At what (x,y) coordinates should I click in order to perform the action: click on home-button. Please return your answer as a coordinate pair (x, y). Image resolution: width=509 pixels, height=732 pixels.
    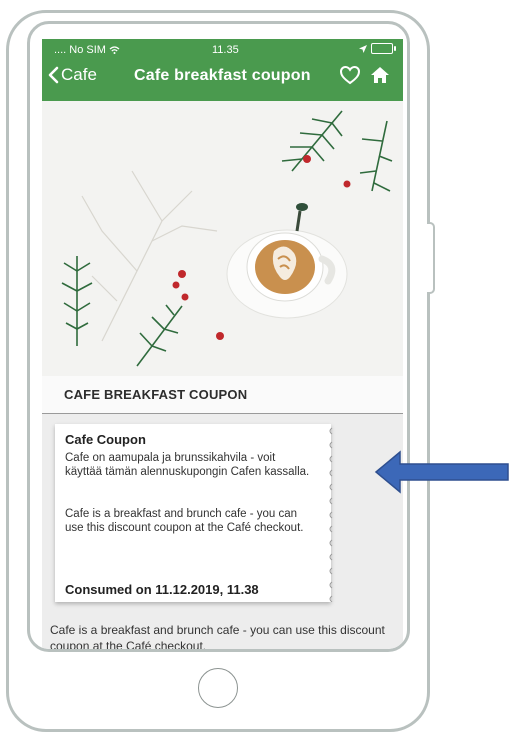
    Looking at the image, I should click on (218, 688).